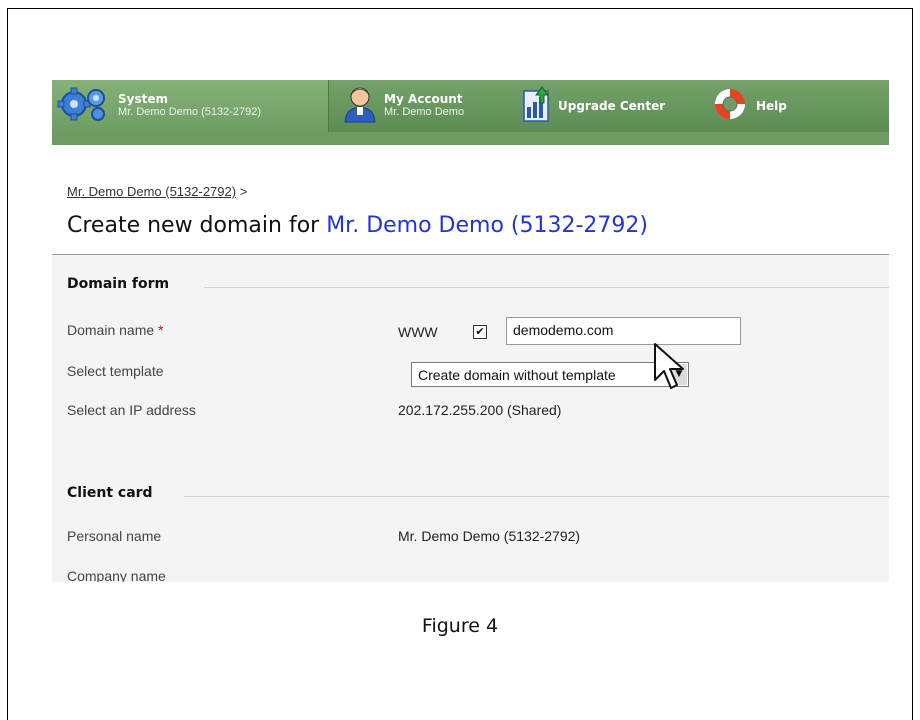 This screenshot has height=720, width=920. I want to click on page-title-prefix: Create new domain for, so click(193, 225).